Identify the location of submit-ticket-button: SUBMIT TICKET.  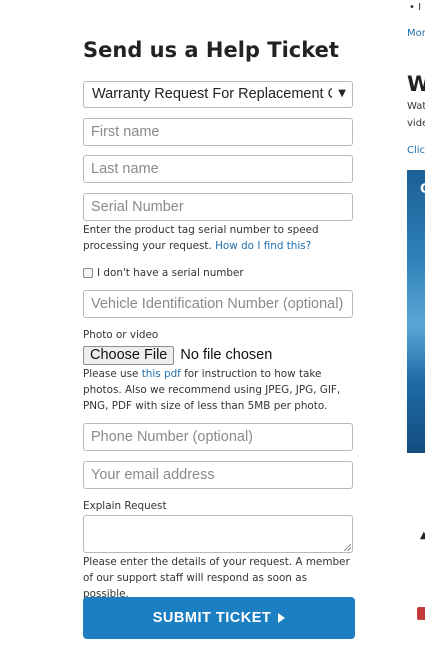
(219, 618).